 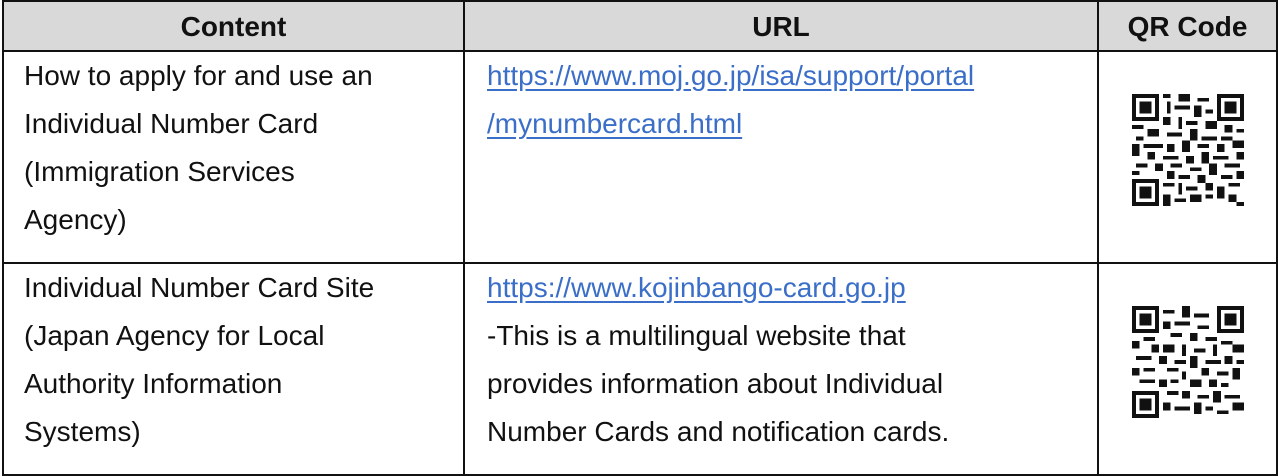 What do you see at coordinates (171, 123) in the screenshot?
I see `content-line: Individual Number Card` at bounding box center [171, 123].